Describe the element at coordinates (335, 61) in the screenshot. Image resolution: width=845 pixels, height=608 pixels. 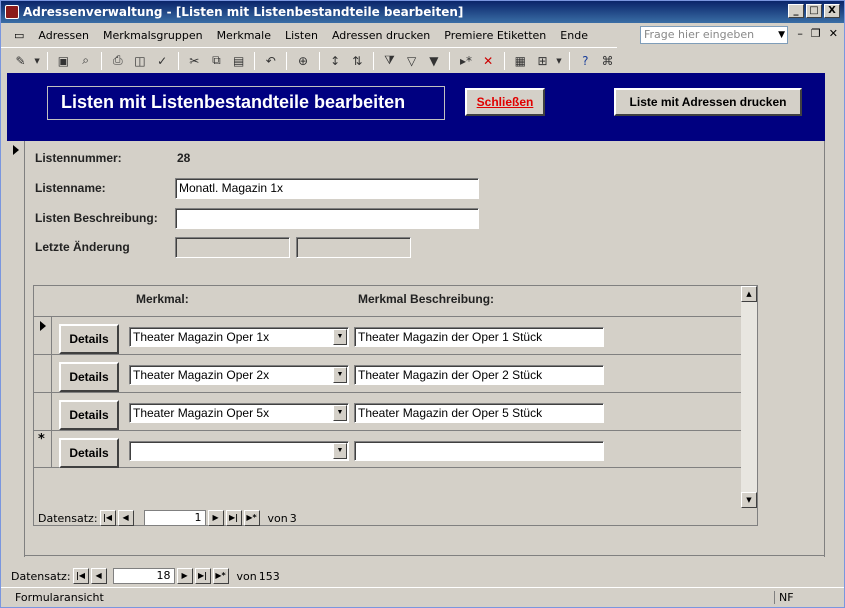
I see `sort-ascending-icon: ↕` at that location.